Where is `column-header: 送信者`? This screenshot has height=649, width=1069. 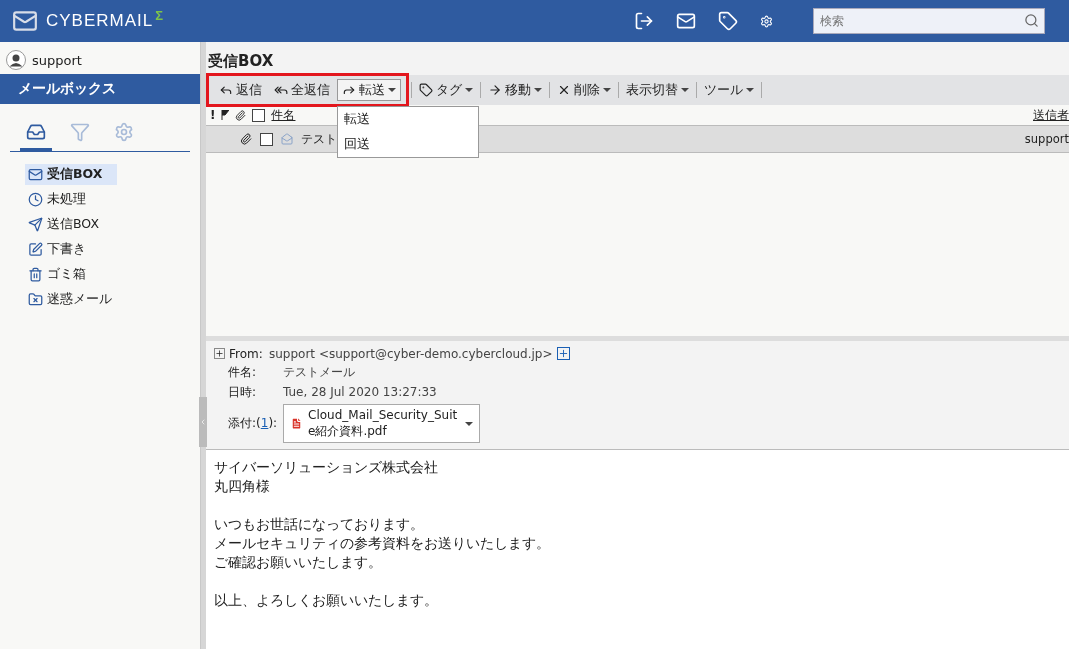 column-header: 送信者 is located at coordinates (1051, 115).